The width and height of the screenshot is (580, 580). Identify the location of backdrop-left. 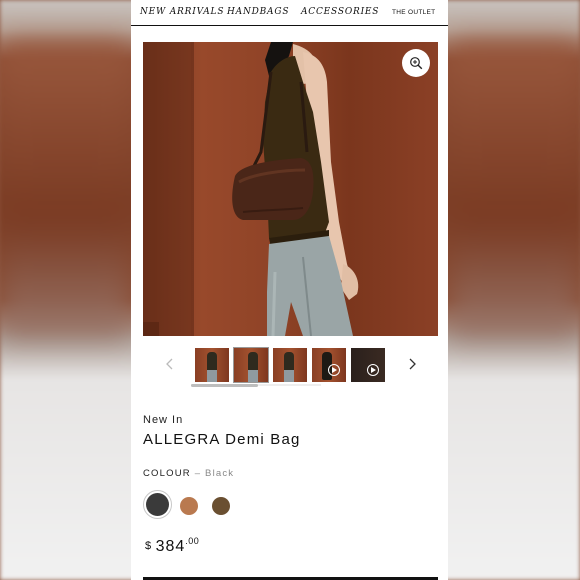
(65, 190).